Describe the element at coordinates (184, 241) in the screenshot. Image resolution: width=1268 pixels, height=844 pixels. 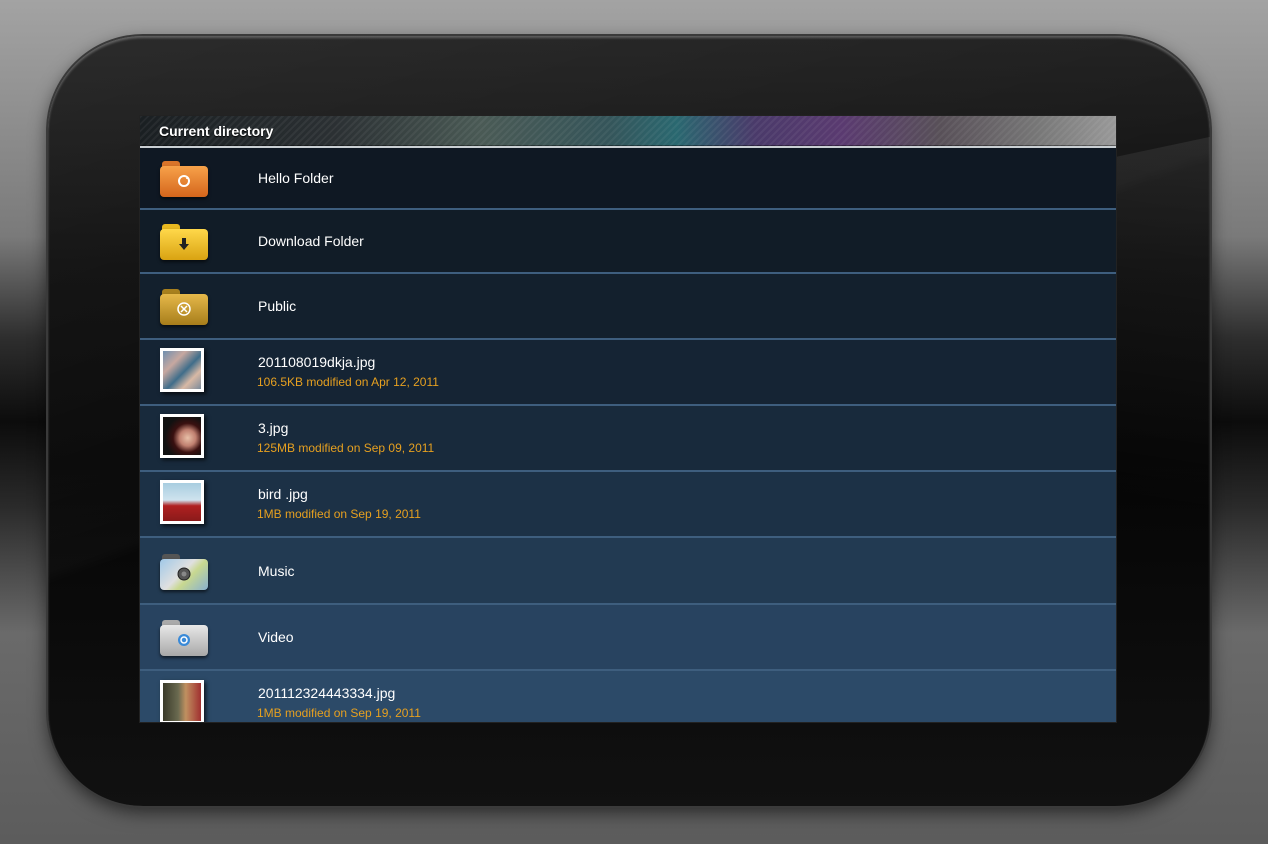
I see `yellow-download-folder-icon` at that location.